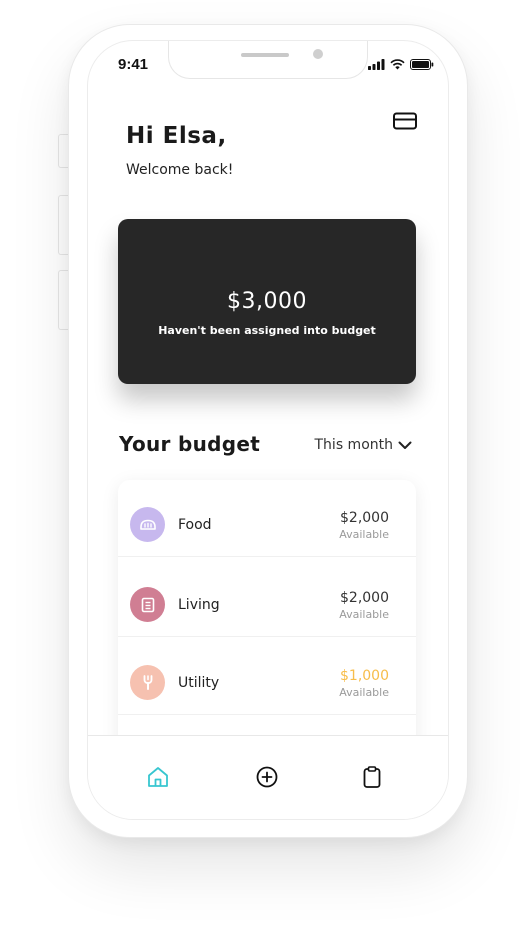  I want to click on budget-row-utility: Utility $1,000 Available, so click(267, 676).